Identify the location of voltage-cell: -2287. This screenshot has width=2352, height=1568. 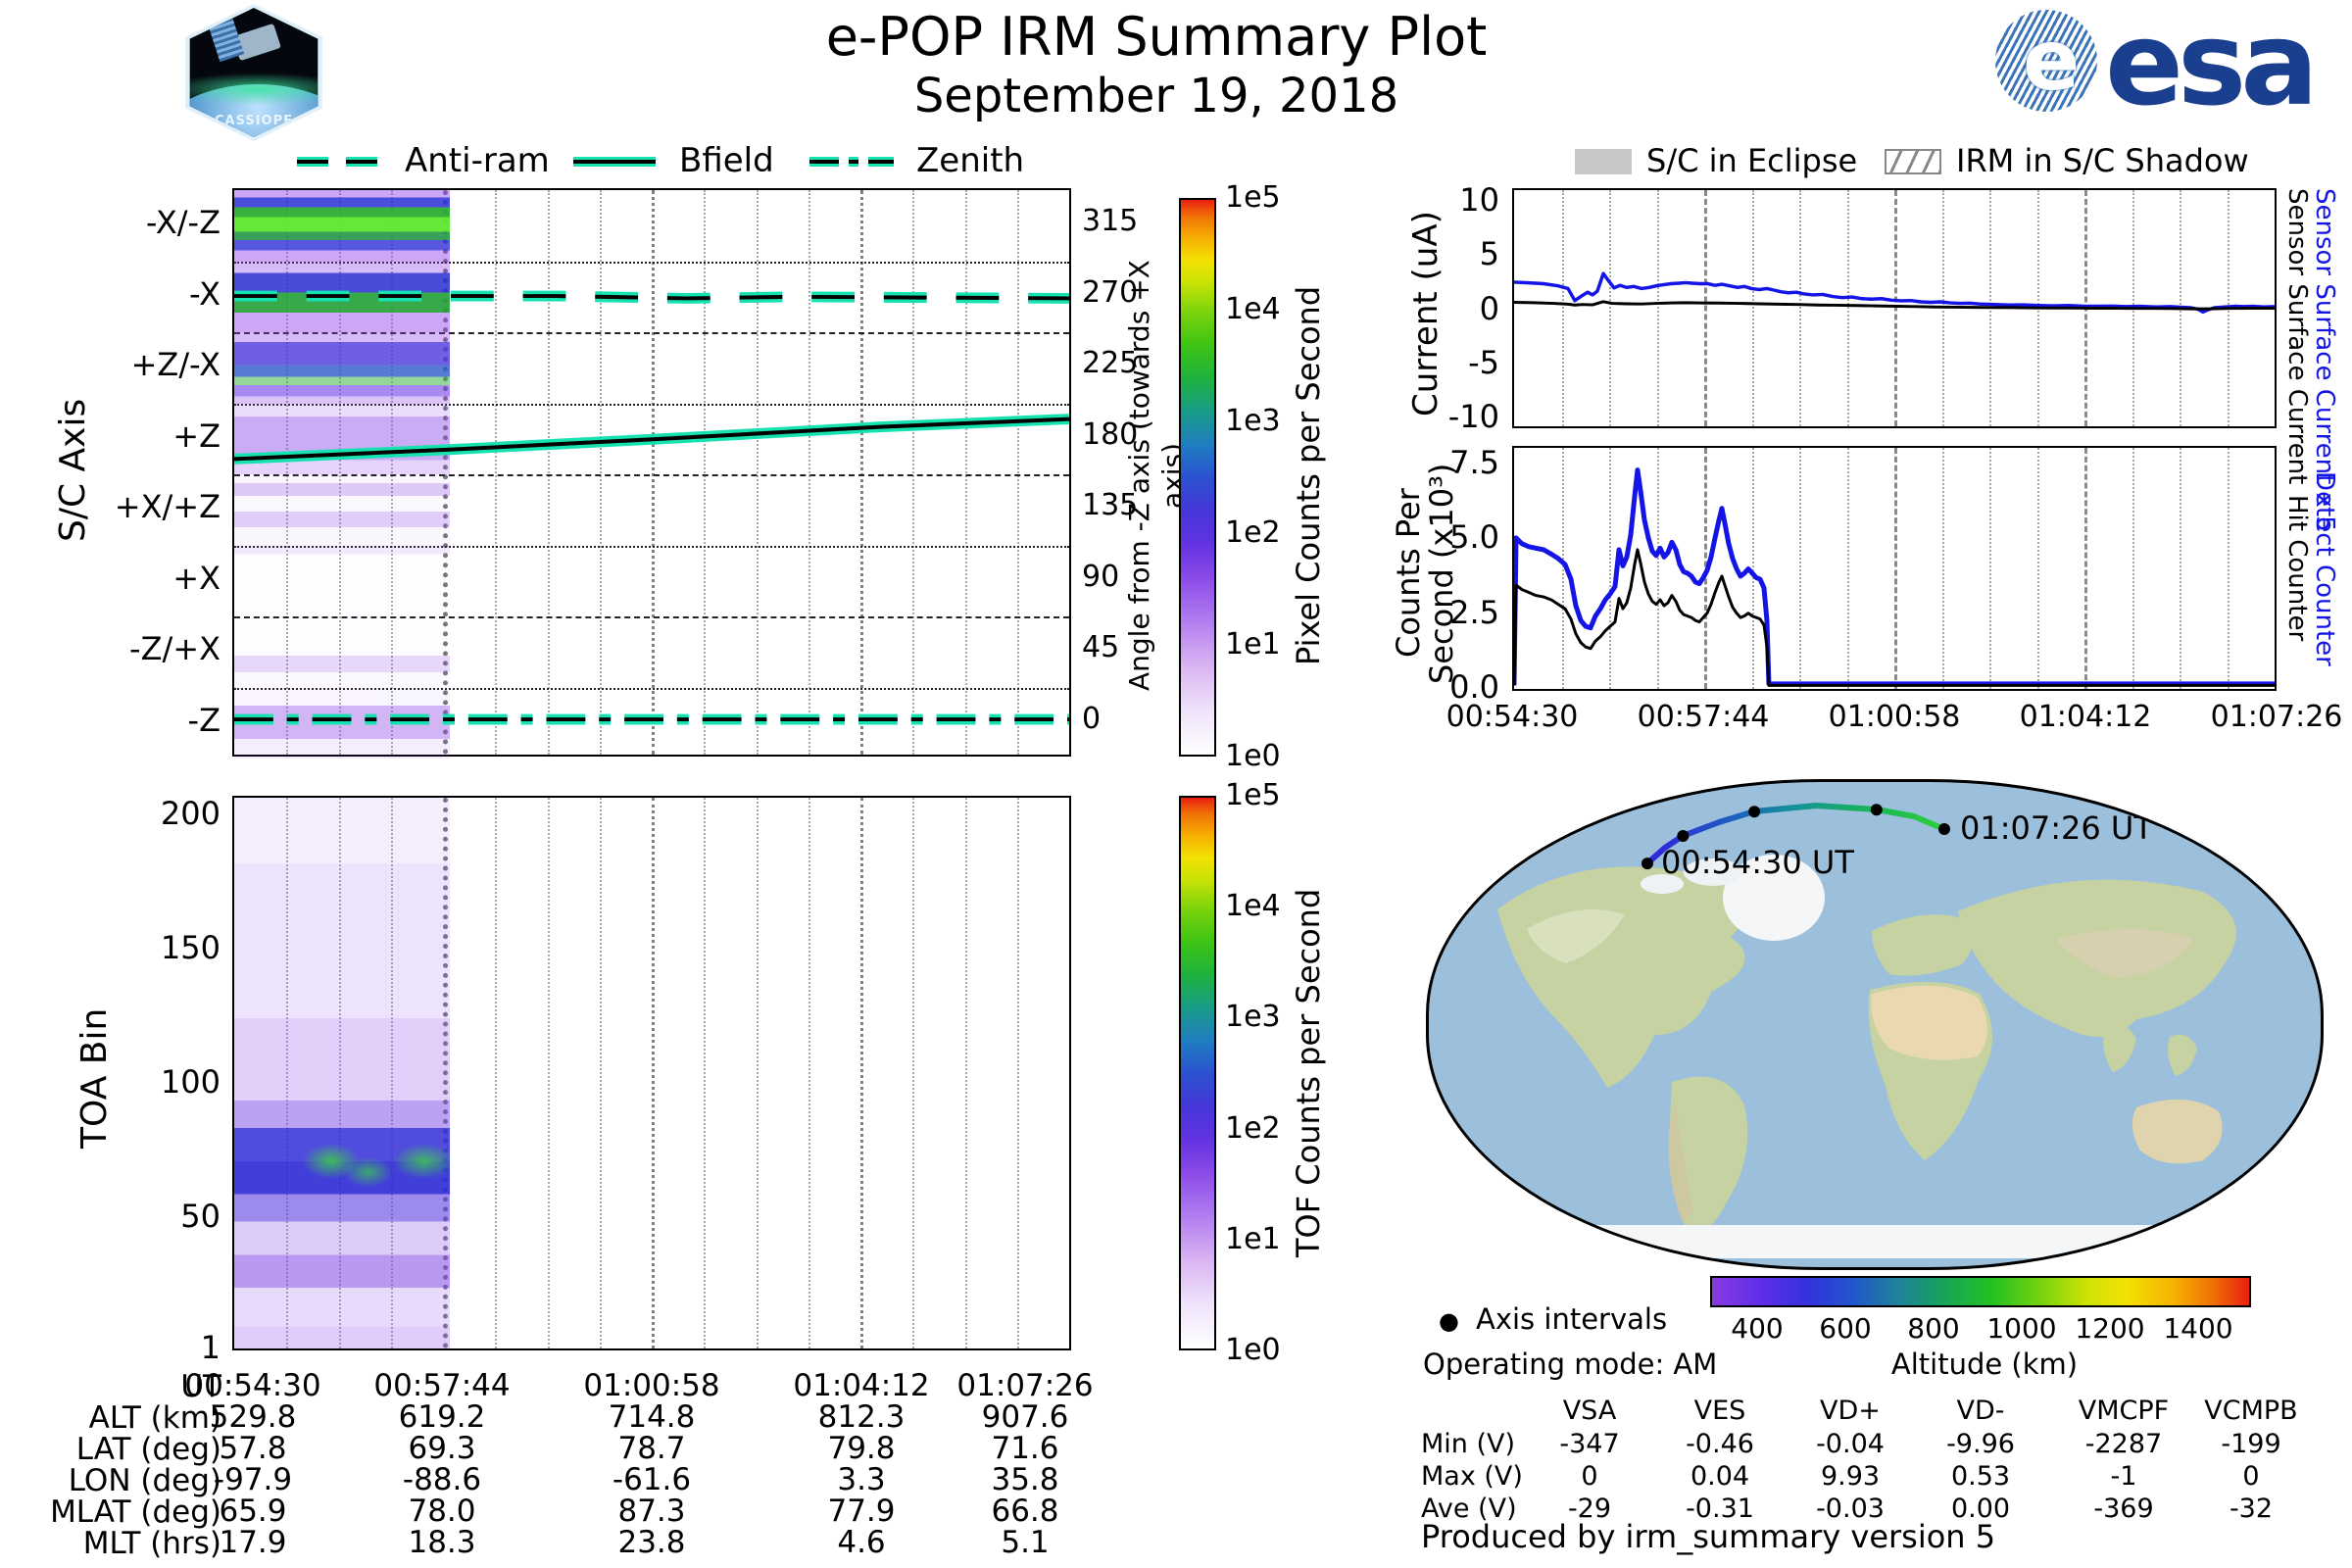
(2123, 1444).